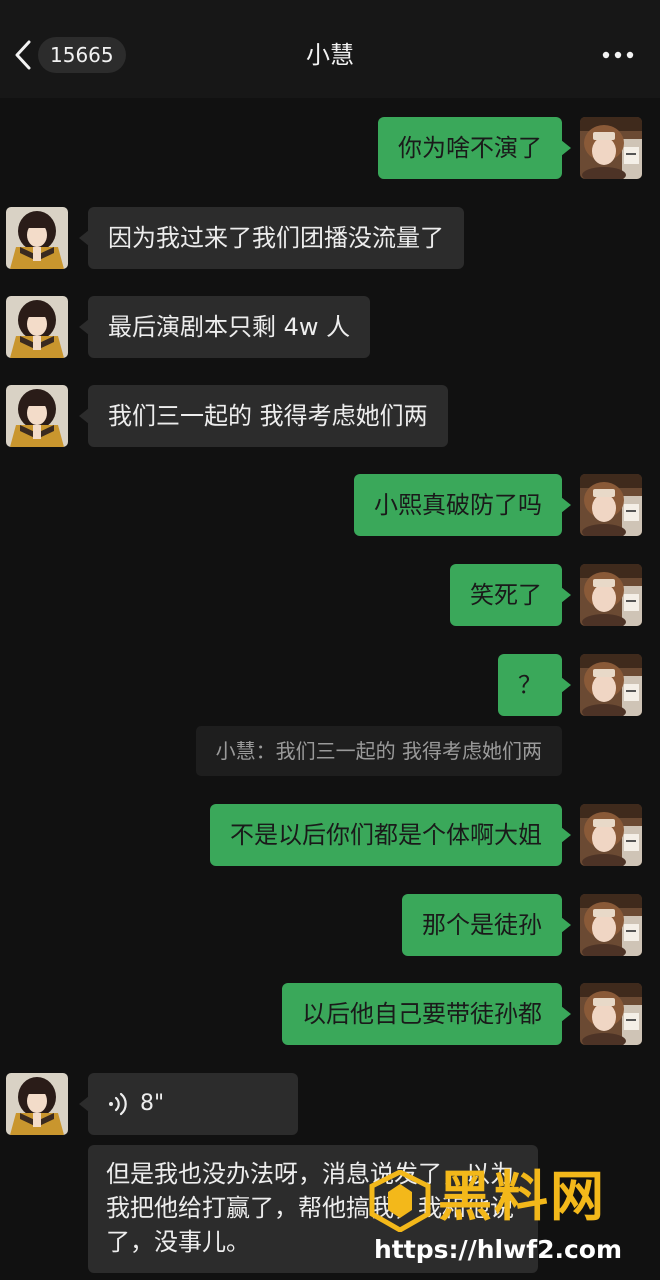  What do you see at coordinates (474, 148) in the screenshot?
I see `outgoing-message-bubble: 你为啥不演了` at bounding box center [474, 148].